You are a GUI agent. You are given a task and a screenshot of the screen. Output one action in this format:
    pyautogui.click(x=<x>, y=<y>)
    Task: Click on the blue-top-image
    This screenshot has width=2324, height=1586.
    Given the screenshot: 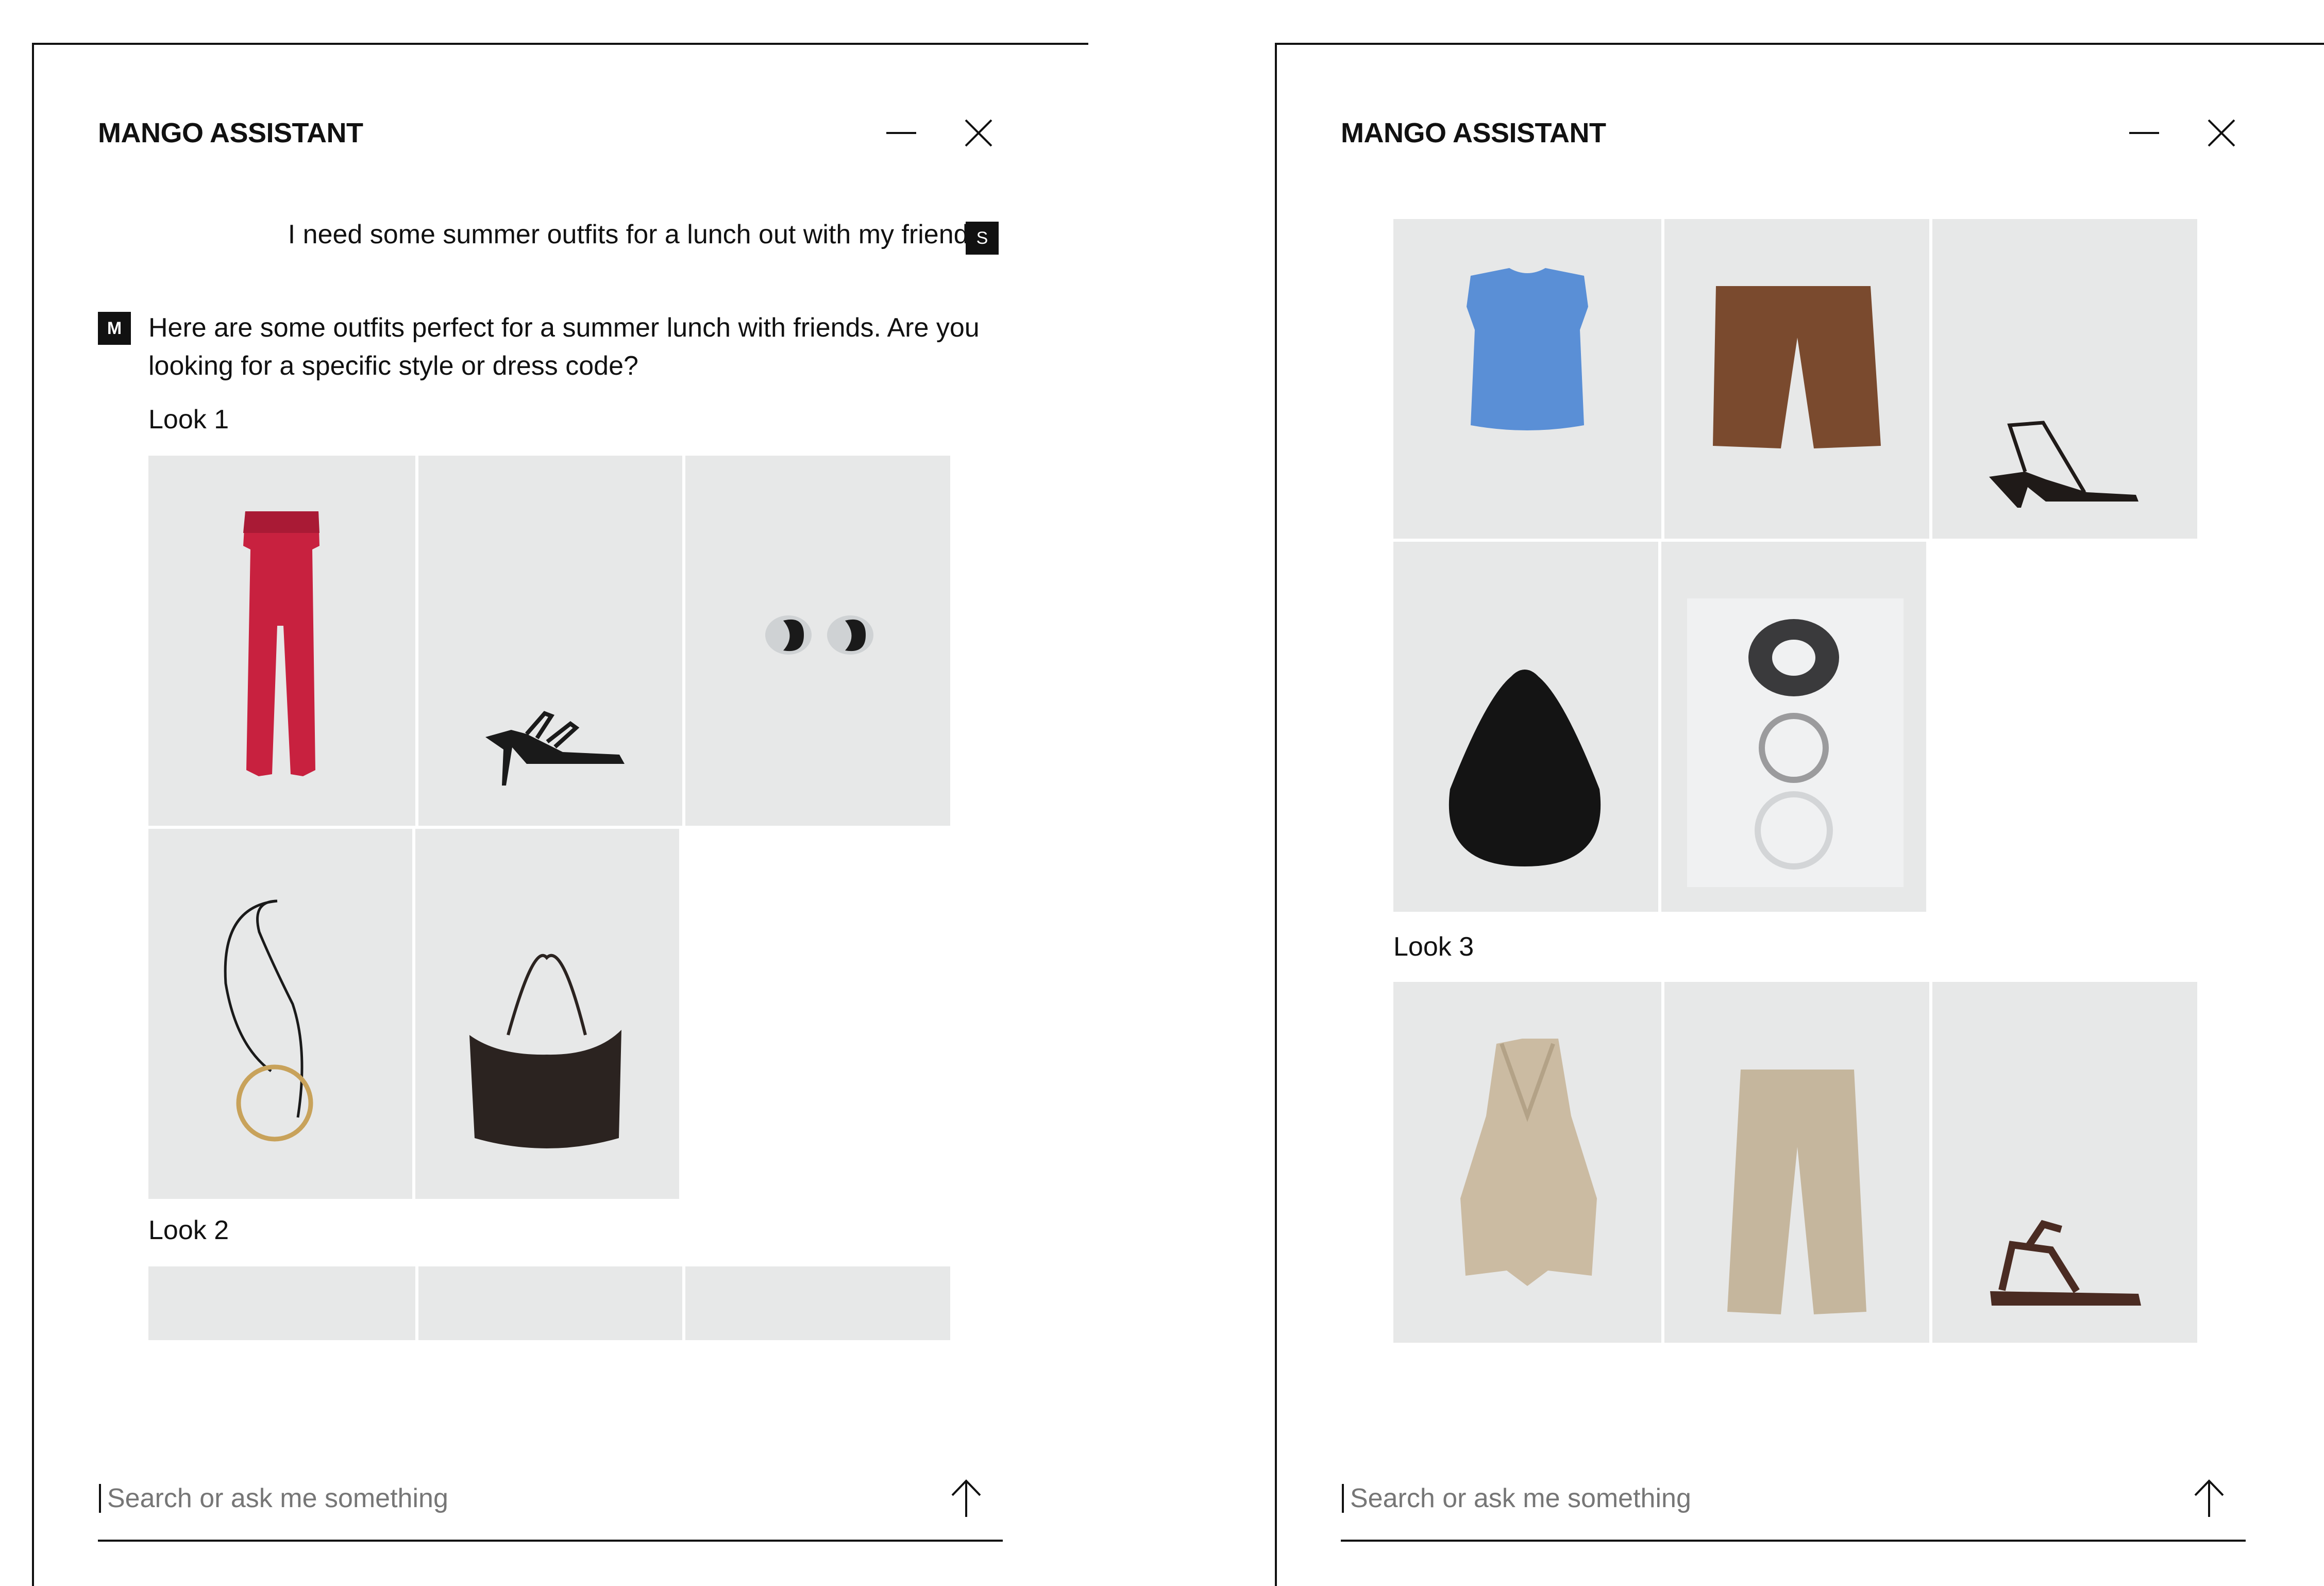 What is the action you would take?
    pyautogui.click(x=1527, y=349)
    